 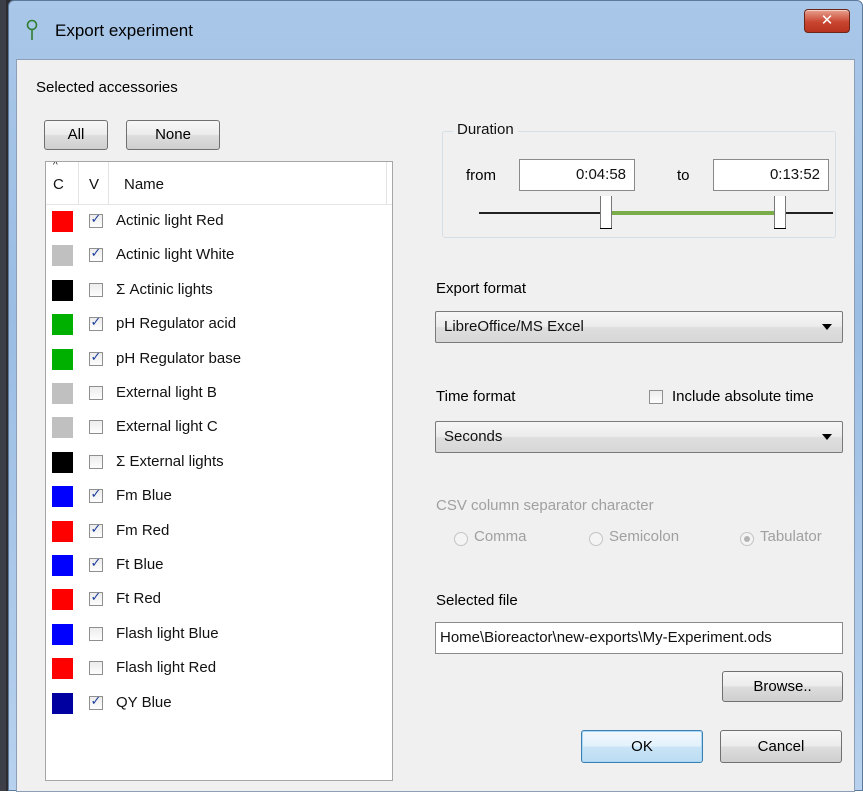 What do you see at coordinates (435, 30) in the screenshot?
I see `title-bar: Export experiment ✕` at bounding box center [435, 30].